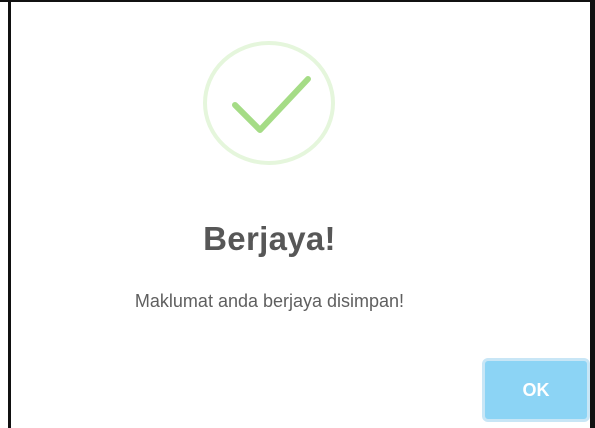 This screenshot has width=595, height=428. I want to click on check-circle-icon, so click(269, 103).